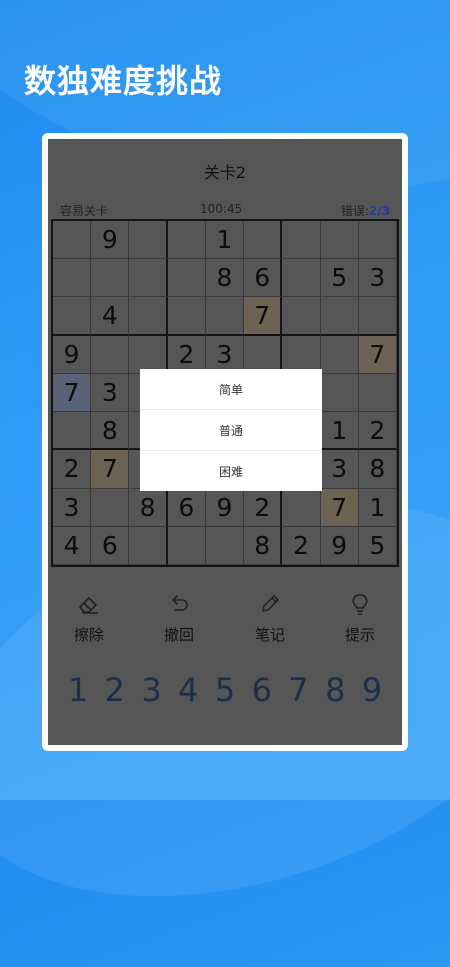 The width and height of the screenshot is (450, 967). What do you see at coordinates (231, 471) in the screenshot?
I see `difficulty-option-hard: 困难` at bounding box center [231, 471].